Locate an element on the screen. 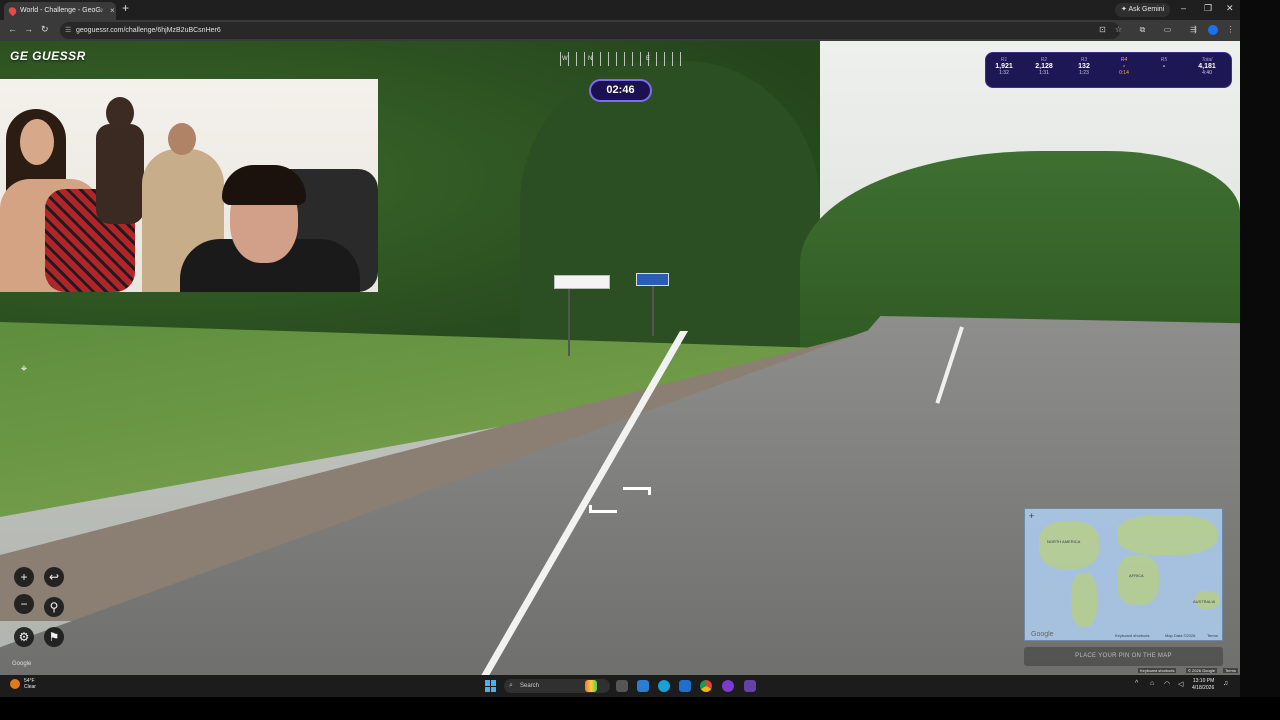  edge-browser-icon is located at coordinates (664, 686).